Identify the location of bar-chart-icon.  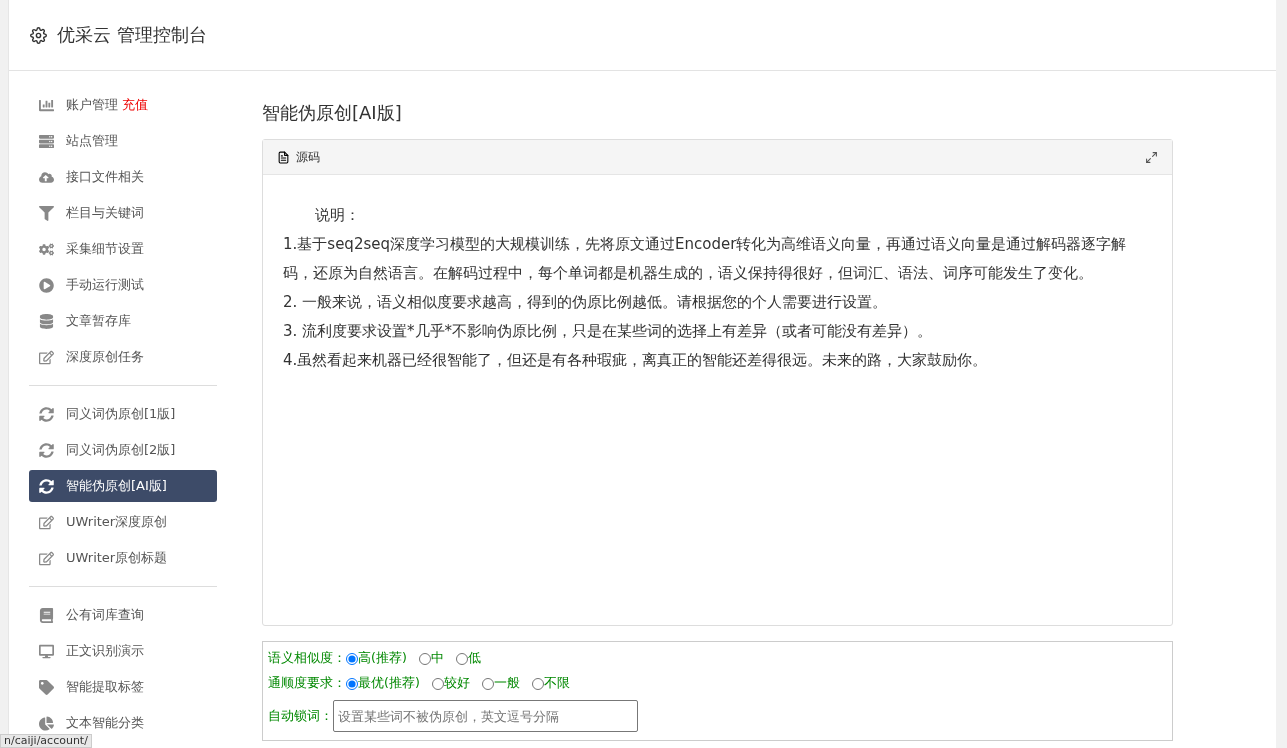
(46, 105).